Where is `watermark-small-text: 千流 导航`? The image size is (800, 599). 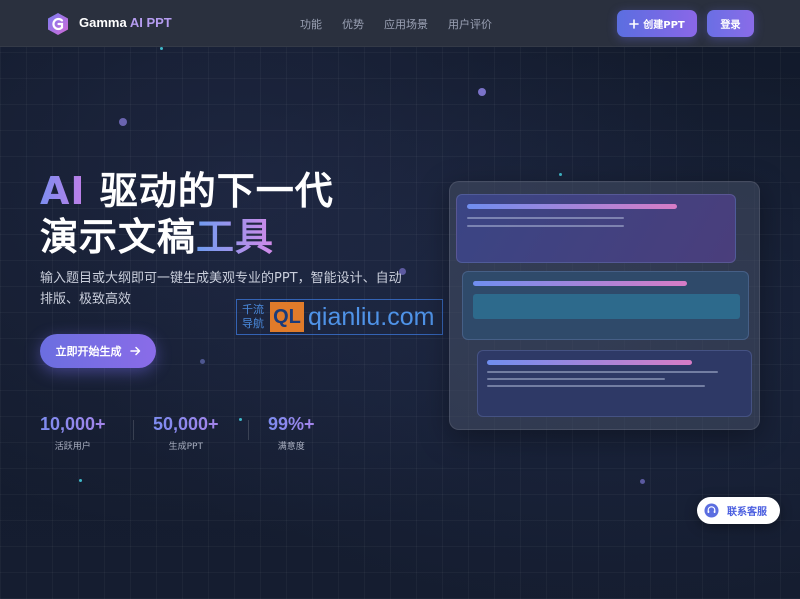 watermark-small-text: 千流 导航 is located at coordinates (253, 317).